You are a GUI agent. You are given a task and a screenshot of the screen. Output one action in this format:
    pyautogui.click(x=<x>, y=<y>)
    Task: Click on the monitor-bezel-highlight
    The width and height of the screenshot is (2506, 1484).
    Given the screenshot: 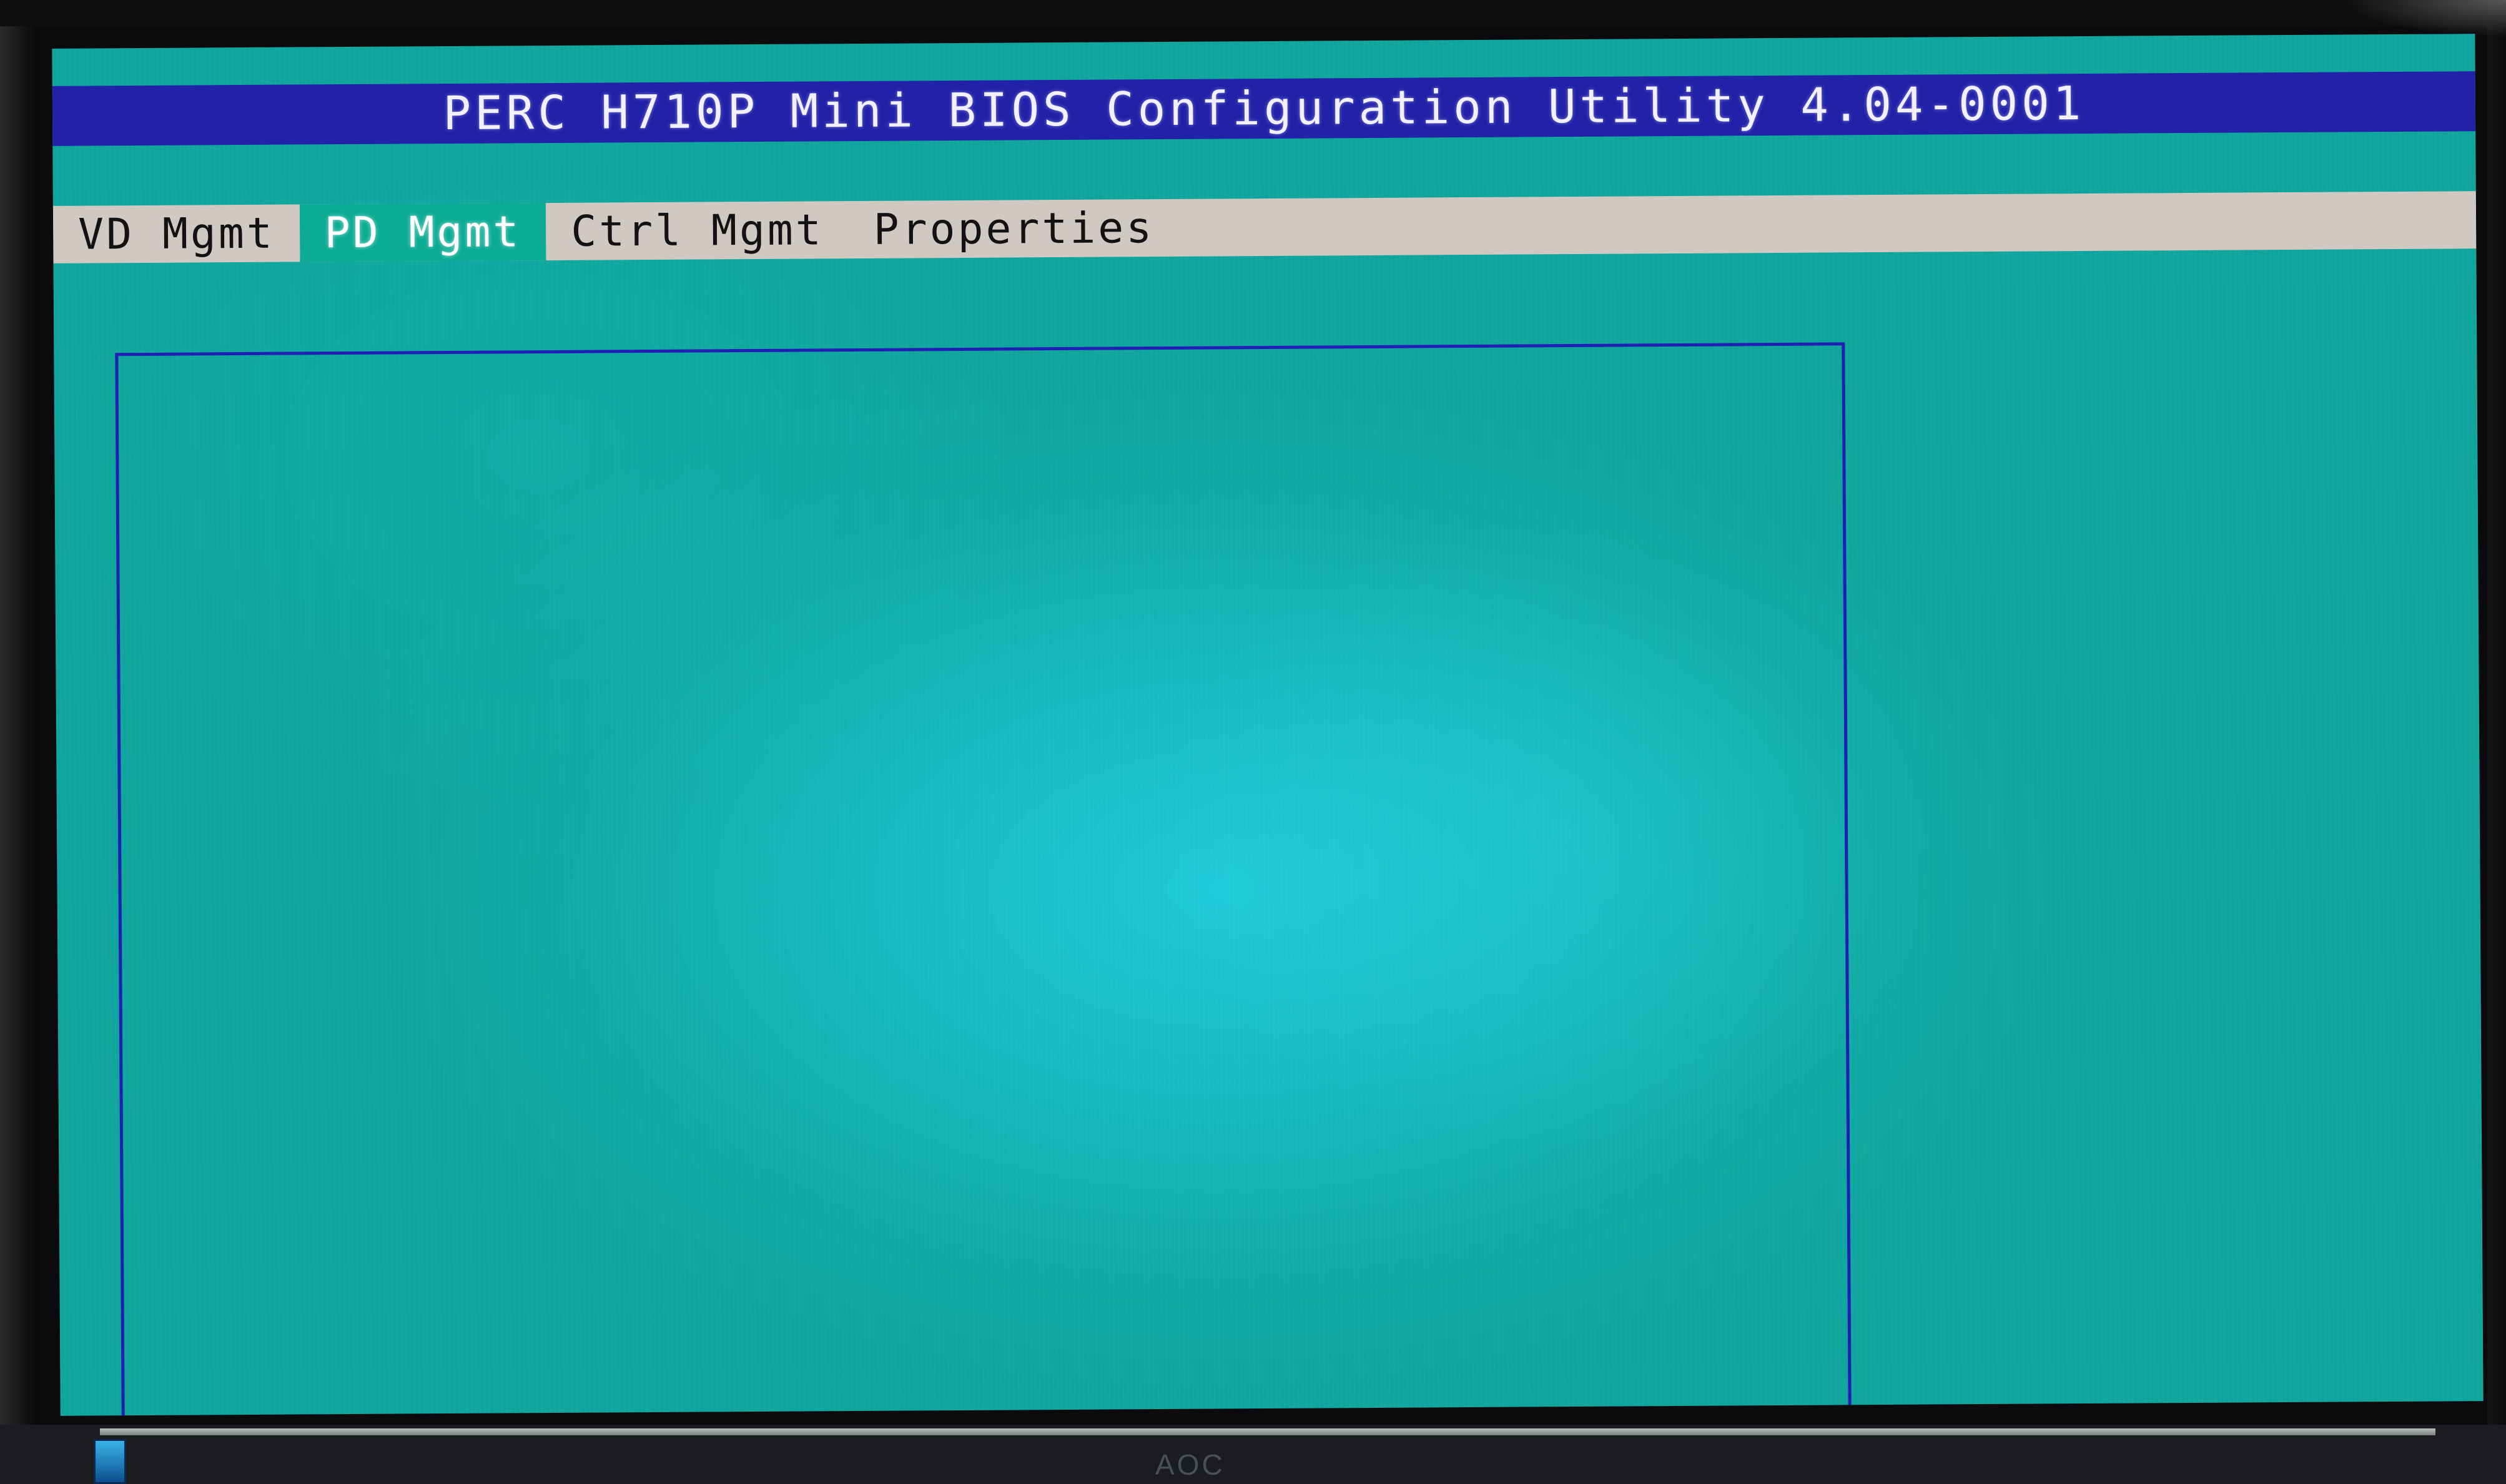 What is the action you would take?
    pyautogui.click(x=1267, y=1431)
    